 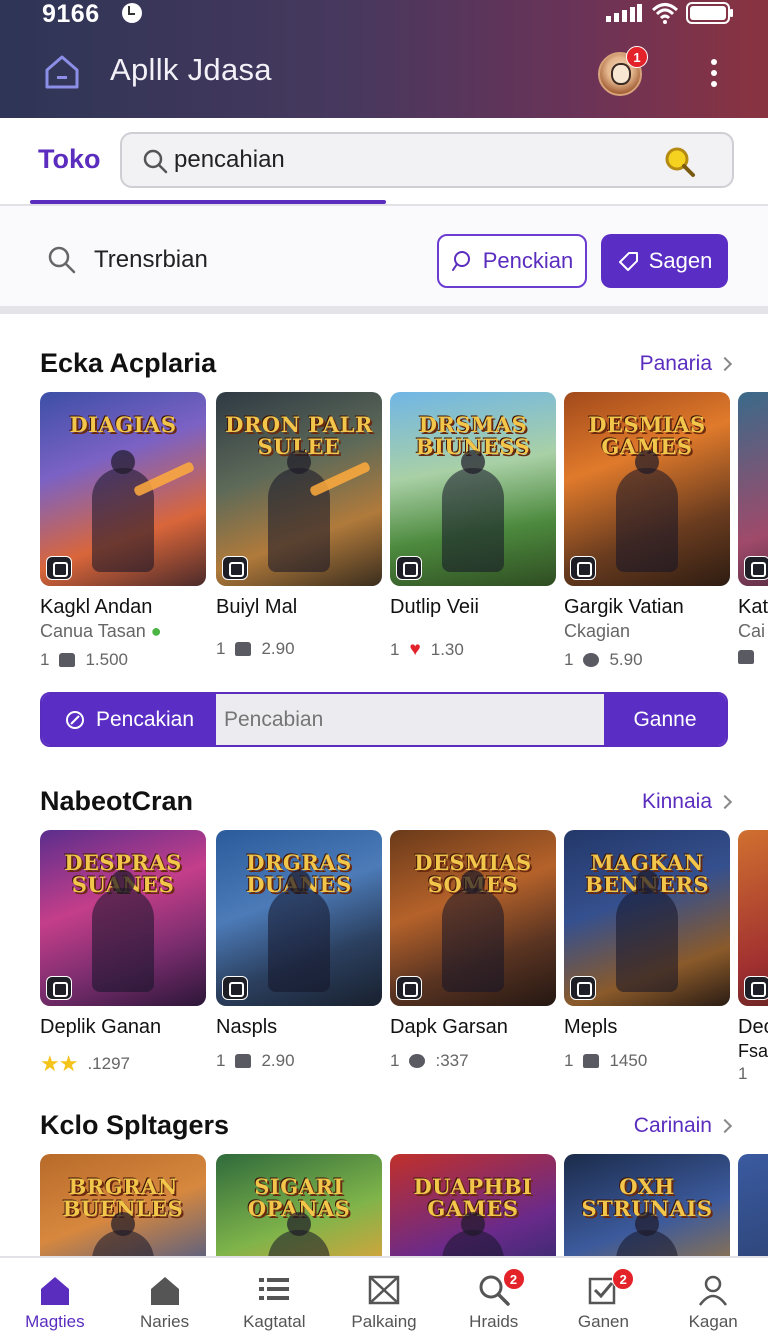 I want to click on rating-icon, so click(x=417, y=1061).